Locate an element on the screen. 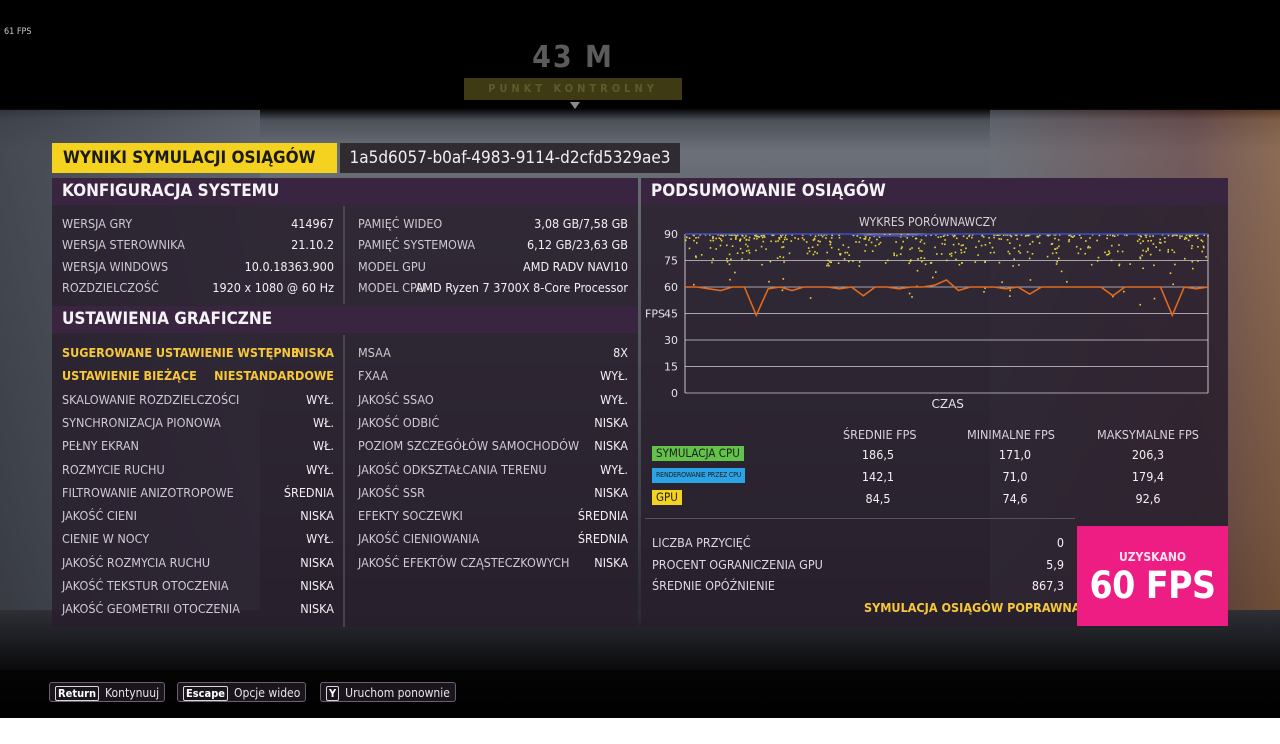  graphics-setting-row-label: JAKOŚĆ SSAO is located at coordinates (396, 399).